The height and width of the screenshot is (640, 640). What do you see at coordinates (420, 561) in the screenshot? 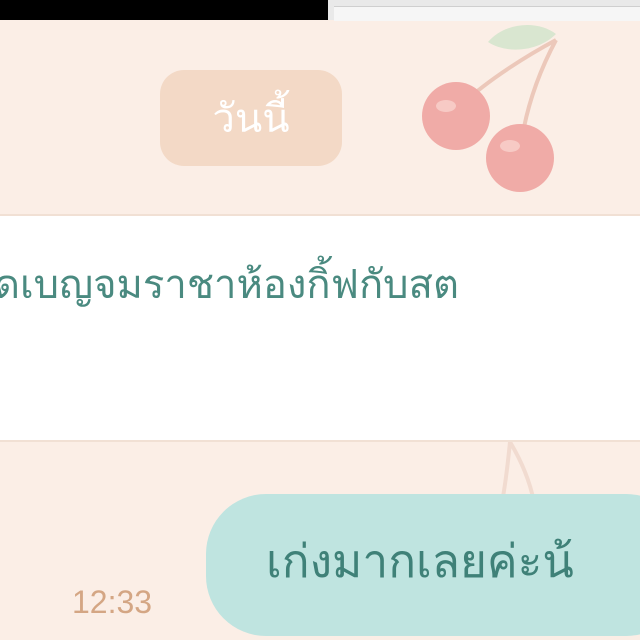
I see `outgoing-message-text: เก่งมากเลยค่ะน้` at bounding box center [420, 561].